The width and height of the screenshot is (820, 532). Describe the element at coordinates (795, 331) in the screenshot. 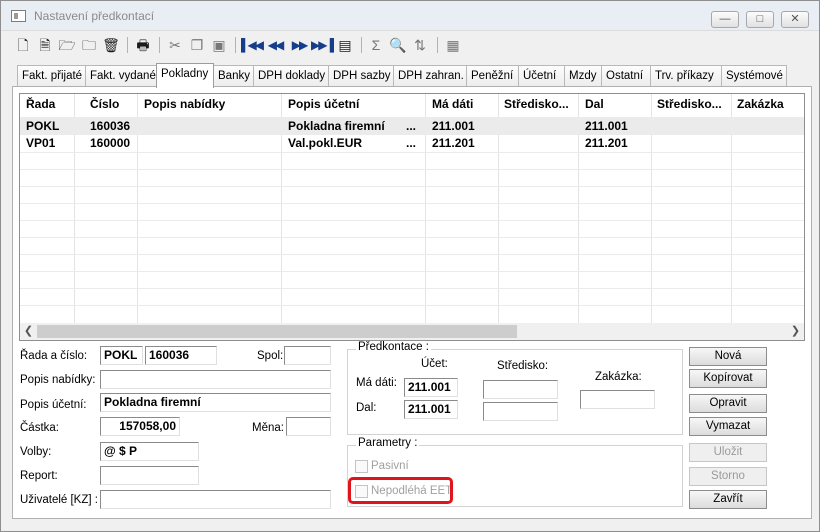

I see `scroll-right-icon: ❯` at that location.